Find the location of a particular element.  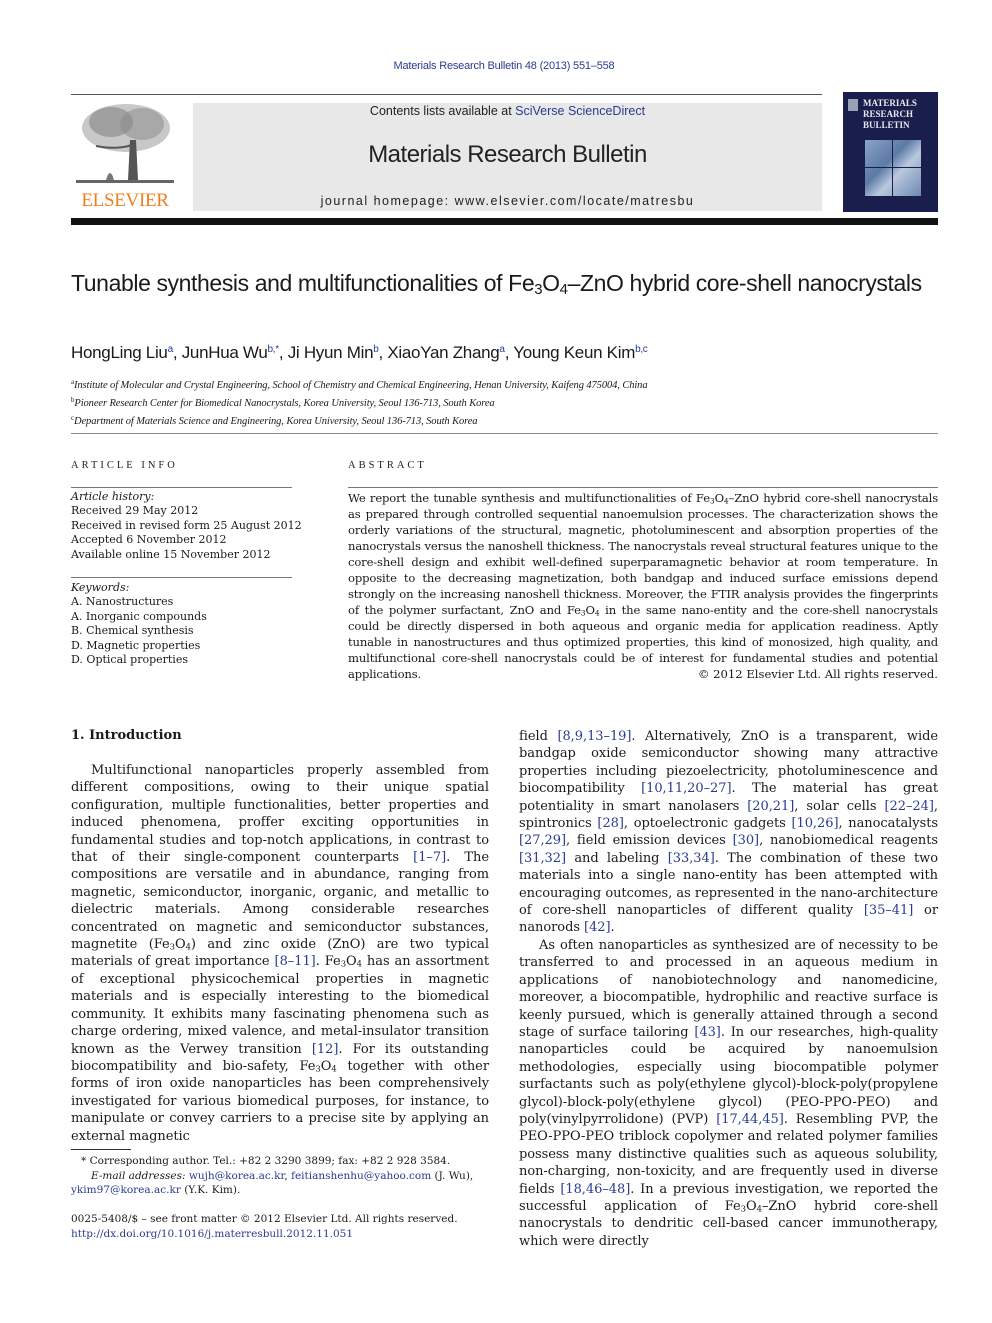

header-thick-rule is located at coordinates (504, 221).